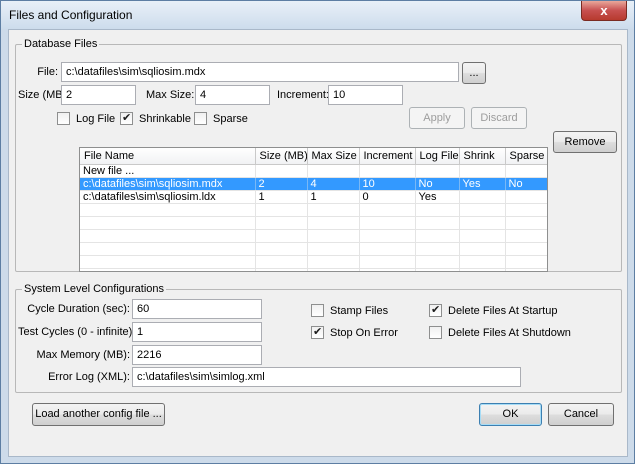  I want to click on cycle-duration-input: 60, so click(197, 309).